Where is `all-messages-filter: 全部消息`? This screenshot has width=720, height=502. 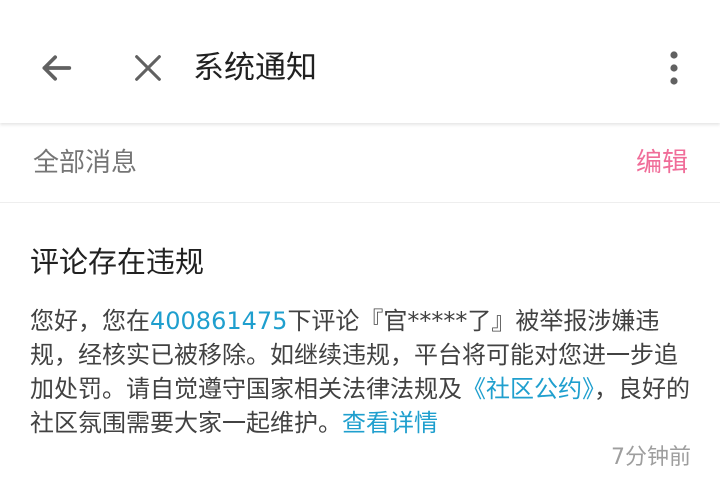 all-messages-filter: 全部消息 is located at coordinates (85, 163).